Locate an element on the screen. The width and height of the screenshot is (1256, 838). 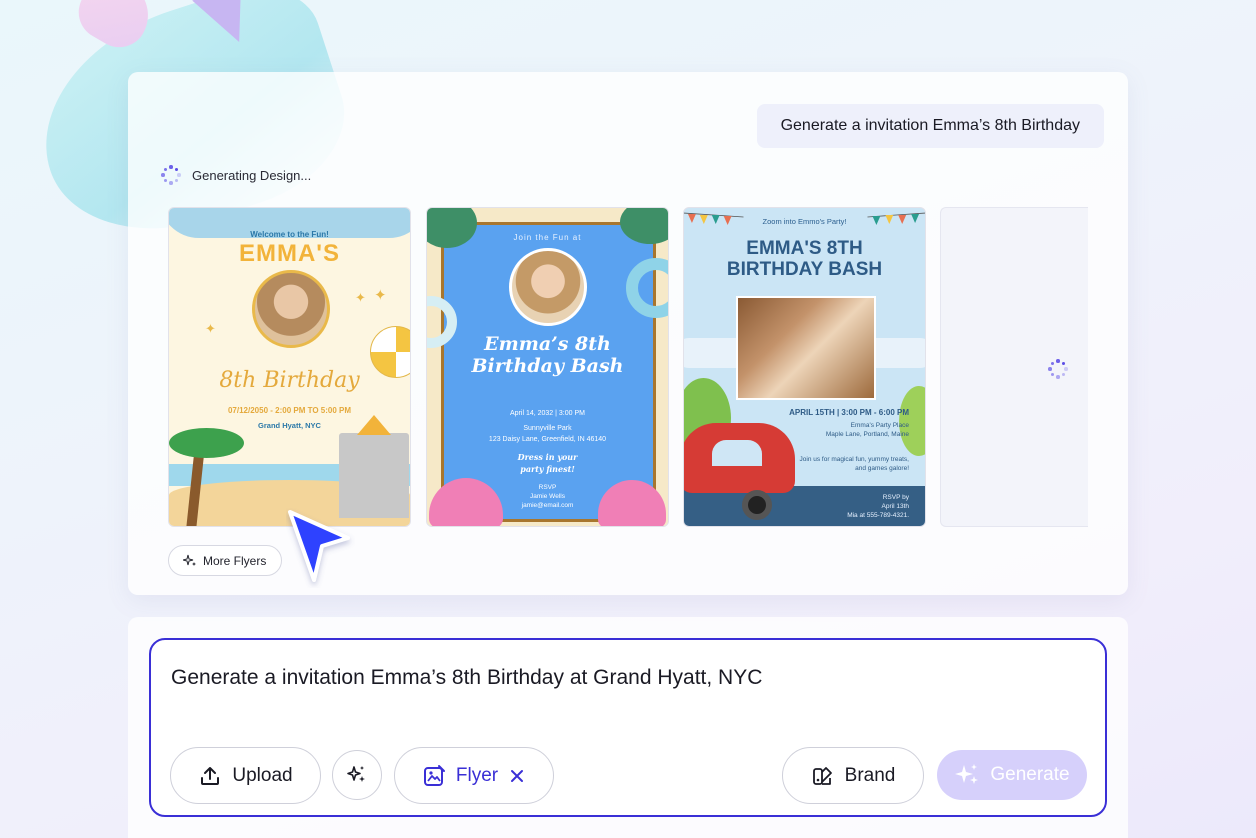
design-dress-code: Dress in your party finest! is located at coordinates (547, 463).